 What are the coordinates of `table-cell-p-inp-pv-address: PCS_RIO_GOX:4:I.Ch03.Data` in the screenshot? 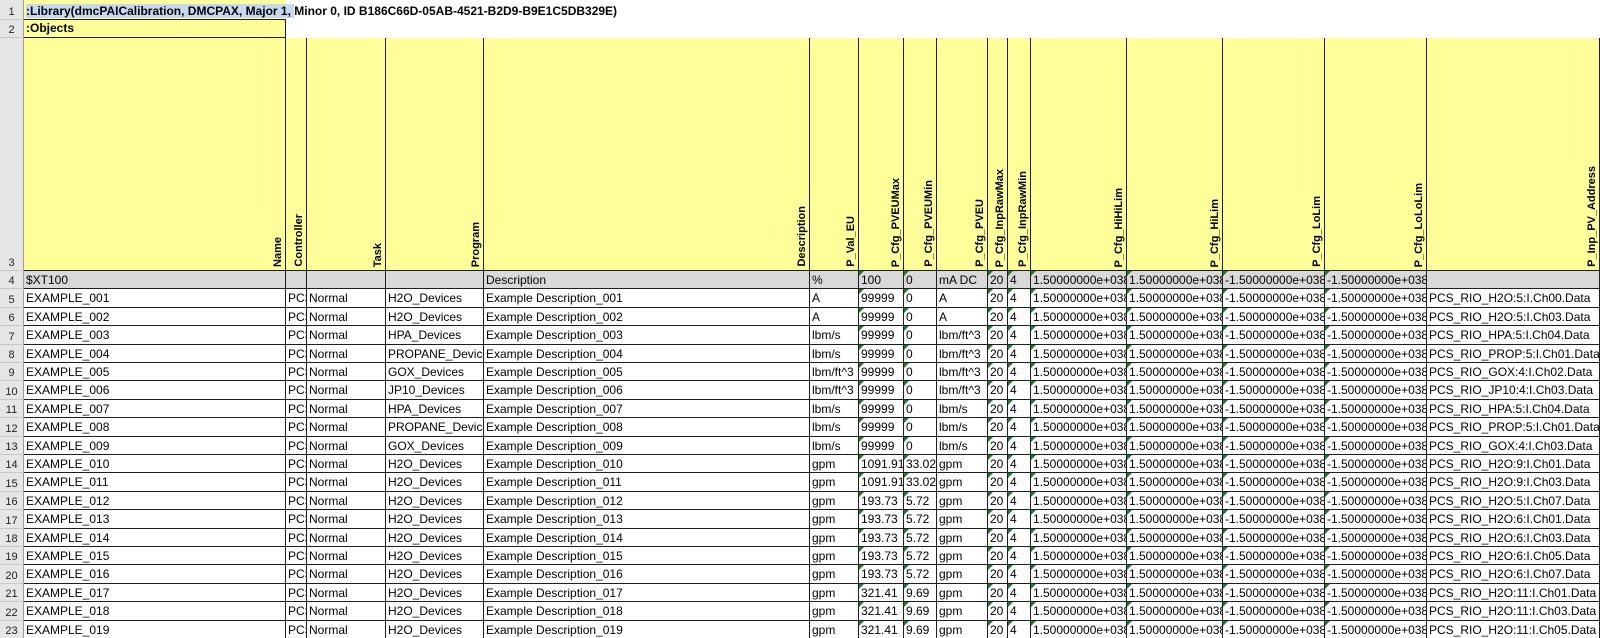 It's located at (1513, 445).